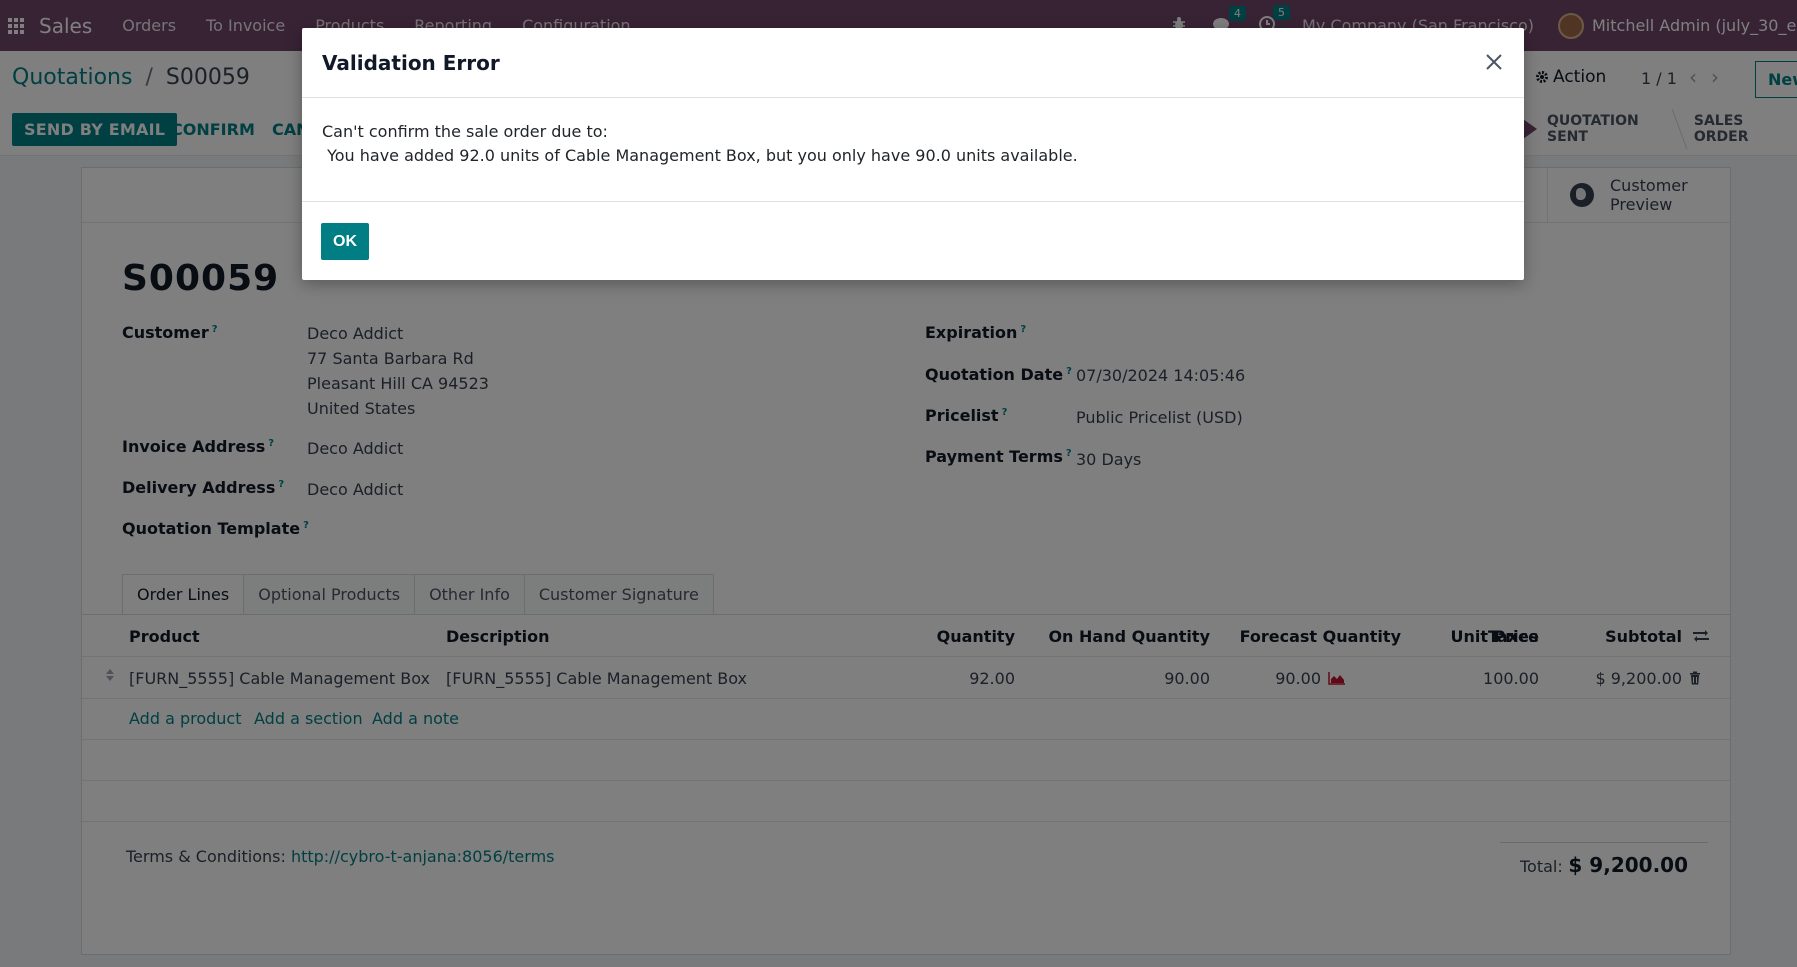  I want to click on error-message-line1: Can't confirm the sale order due to:, so click(465, 131).